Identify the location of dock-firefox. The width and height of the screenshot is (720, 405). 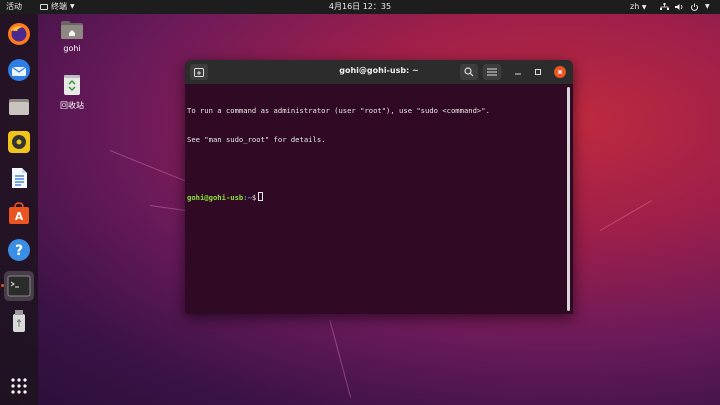
(19, 34).